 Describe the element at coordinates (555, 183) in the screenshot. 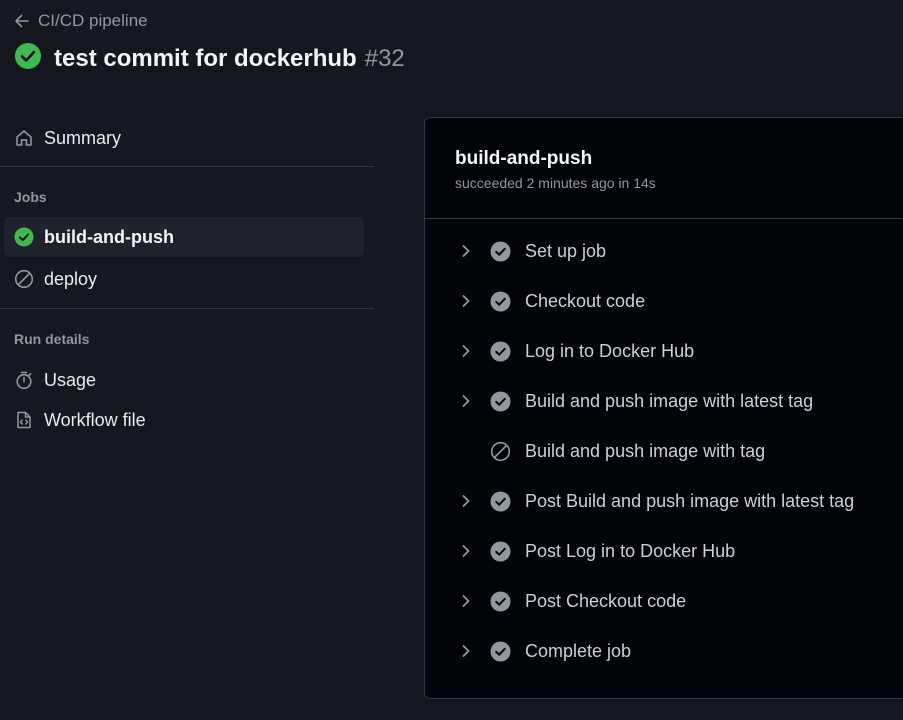

I see `job-status-text: succeeded 2 minutes ago in 14s` at that location.